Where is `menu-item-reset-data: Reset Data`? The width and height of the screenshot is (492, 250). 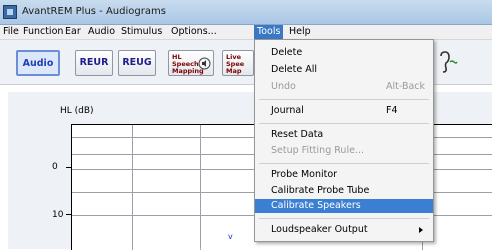 menu-item-reset-data: Reset Data is located at coordinates (344, 135).